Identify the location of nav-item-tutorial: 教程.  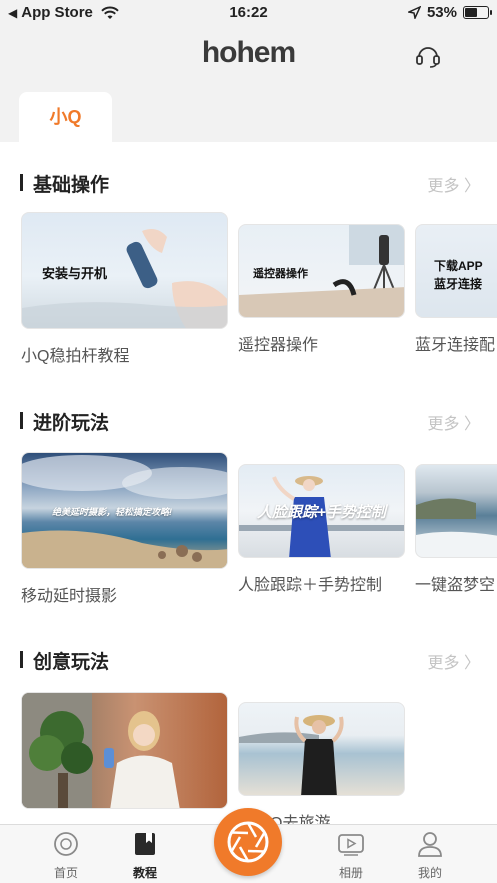
(145, 854).